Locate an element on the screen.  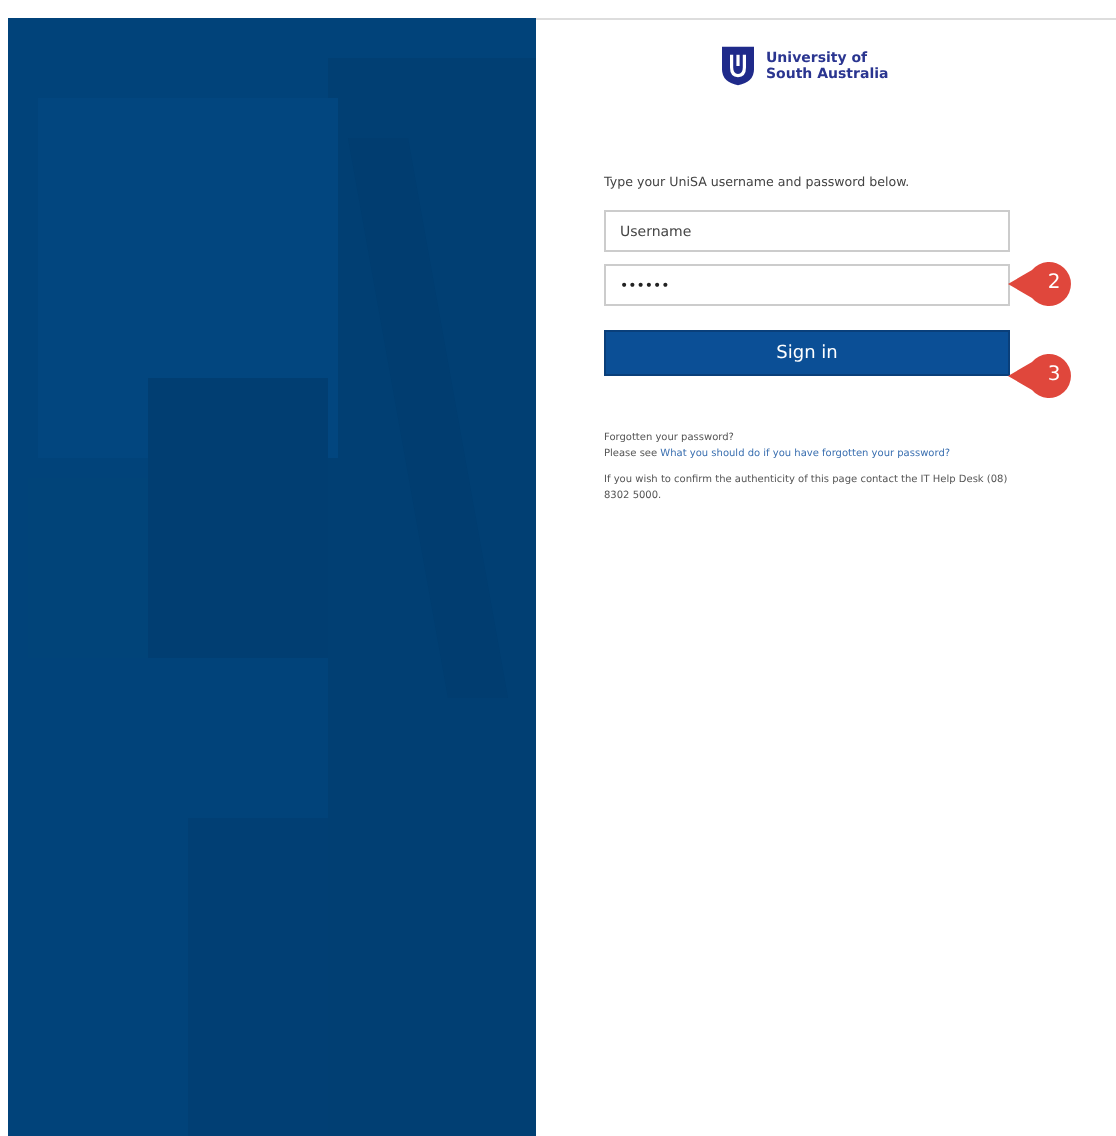
callout-badge: 3 is located at coordinates (1042, 376).